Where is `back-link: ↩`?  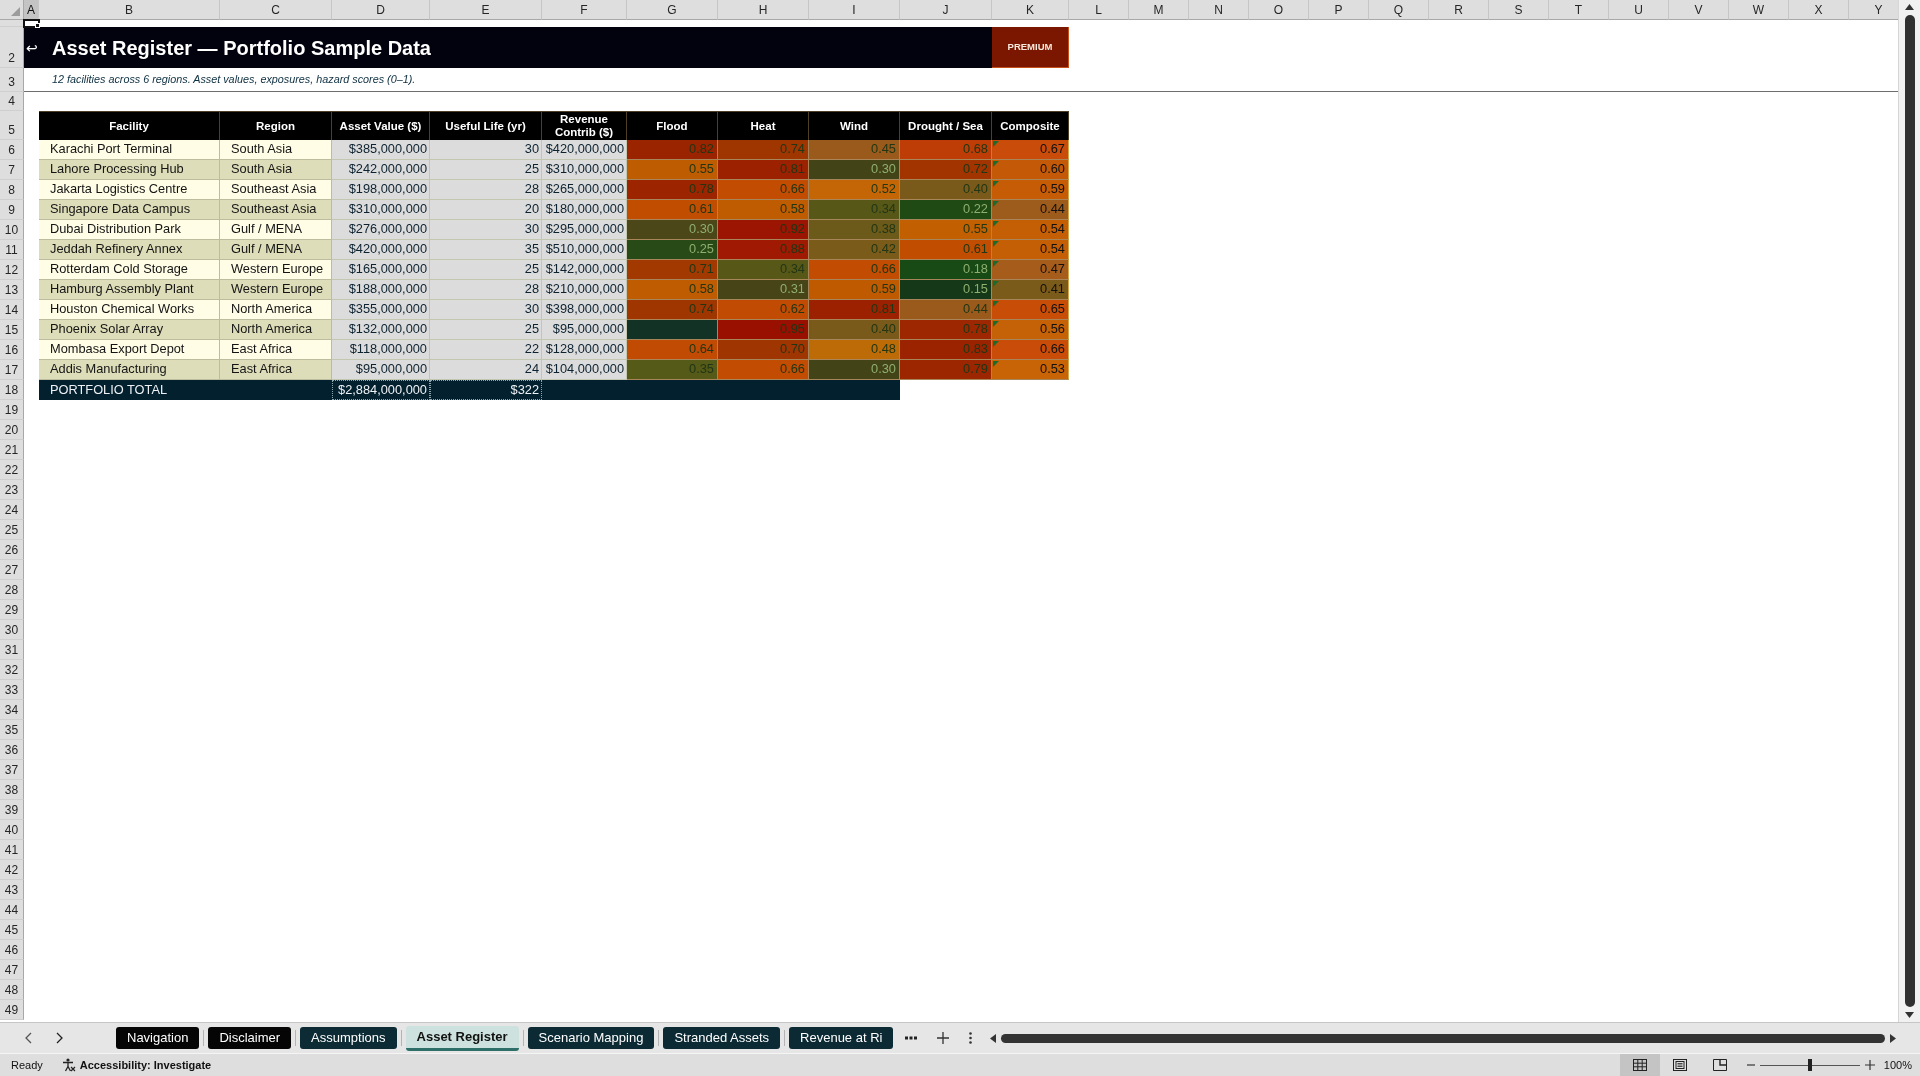
back-link: ↩ is located at coordinates (31, 47).